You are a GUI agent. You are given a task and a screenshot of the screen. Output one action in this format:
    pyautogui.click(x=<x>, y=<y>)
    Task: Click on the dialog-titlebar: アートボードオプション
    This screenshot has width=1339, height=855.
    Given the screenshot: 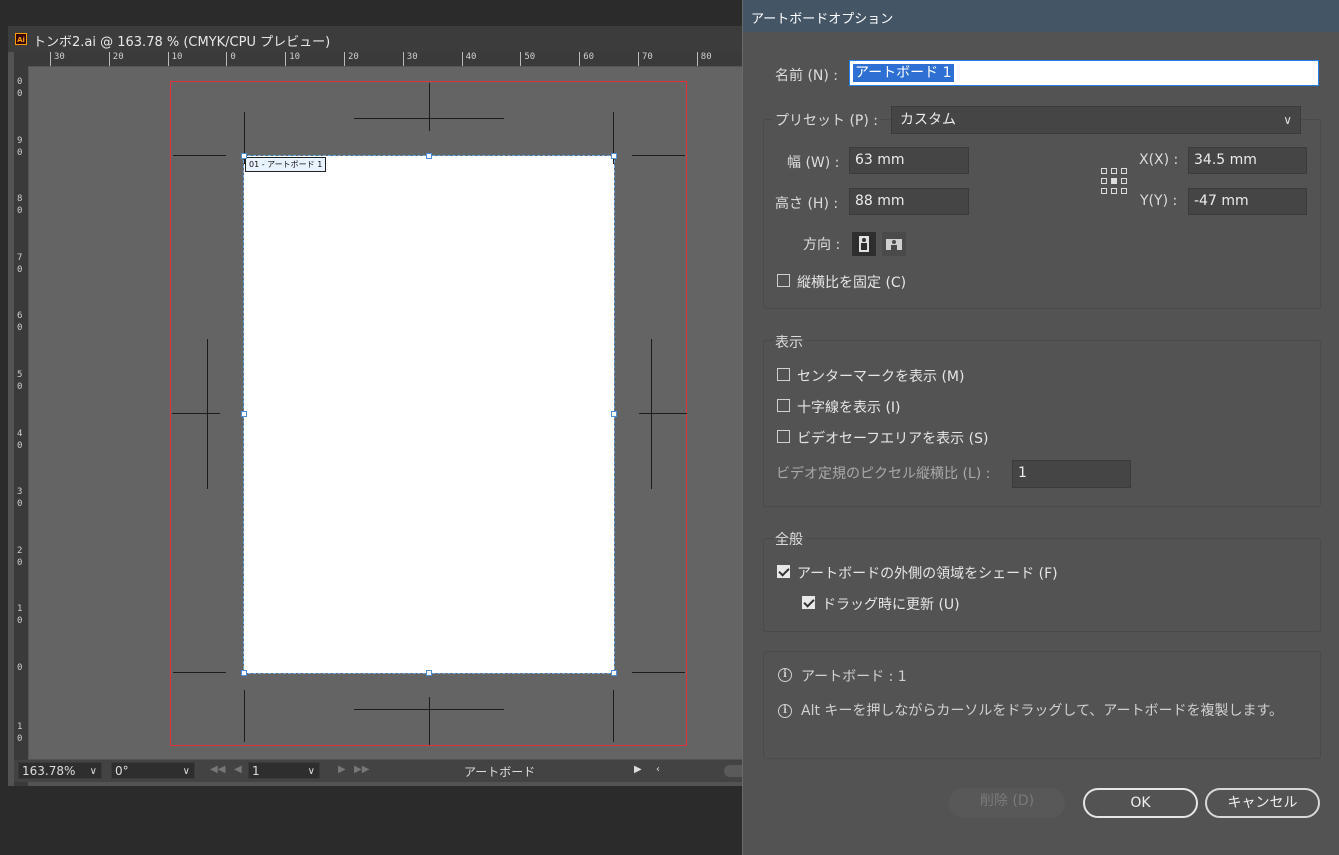 What is the action you would take?
    pyautogui.click(x=1041, y=16)
    